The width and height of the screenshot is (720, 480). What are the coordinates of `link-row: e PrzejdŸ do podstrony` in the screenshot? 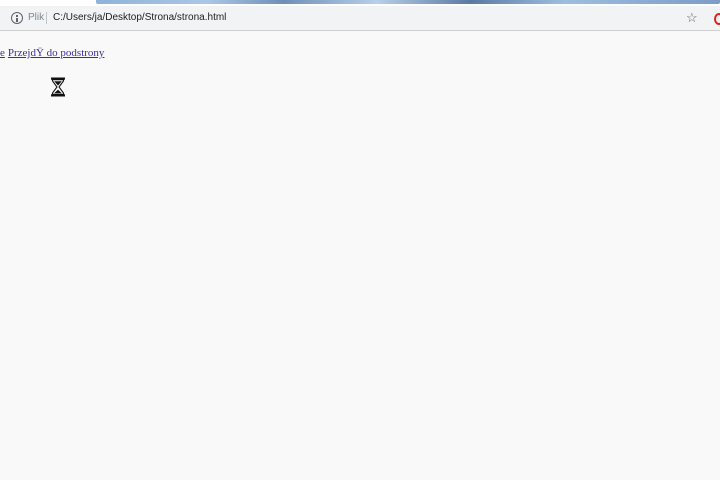 It's located at (52, 53).